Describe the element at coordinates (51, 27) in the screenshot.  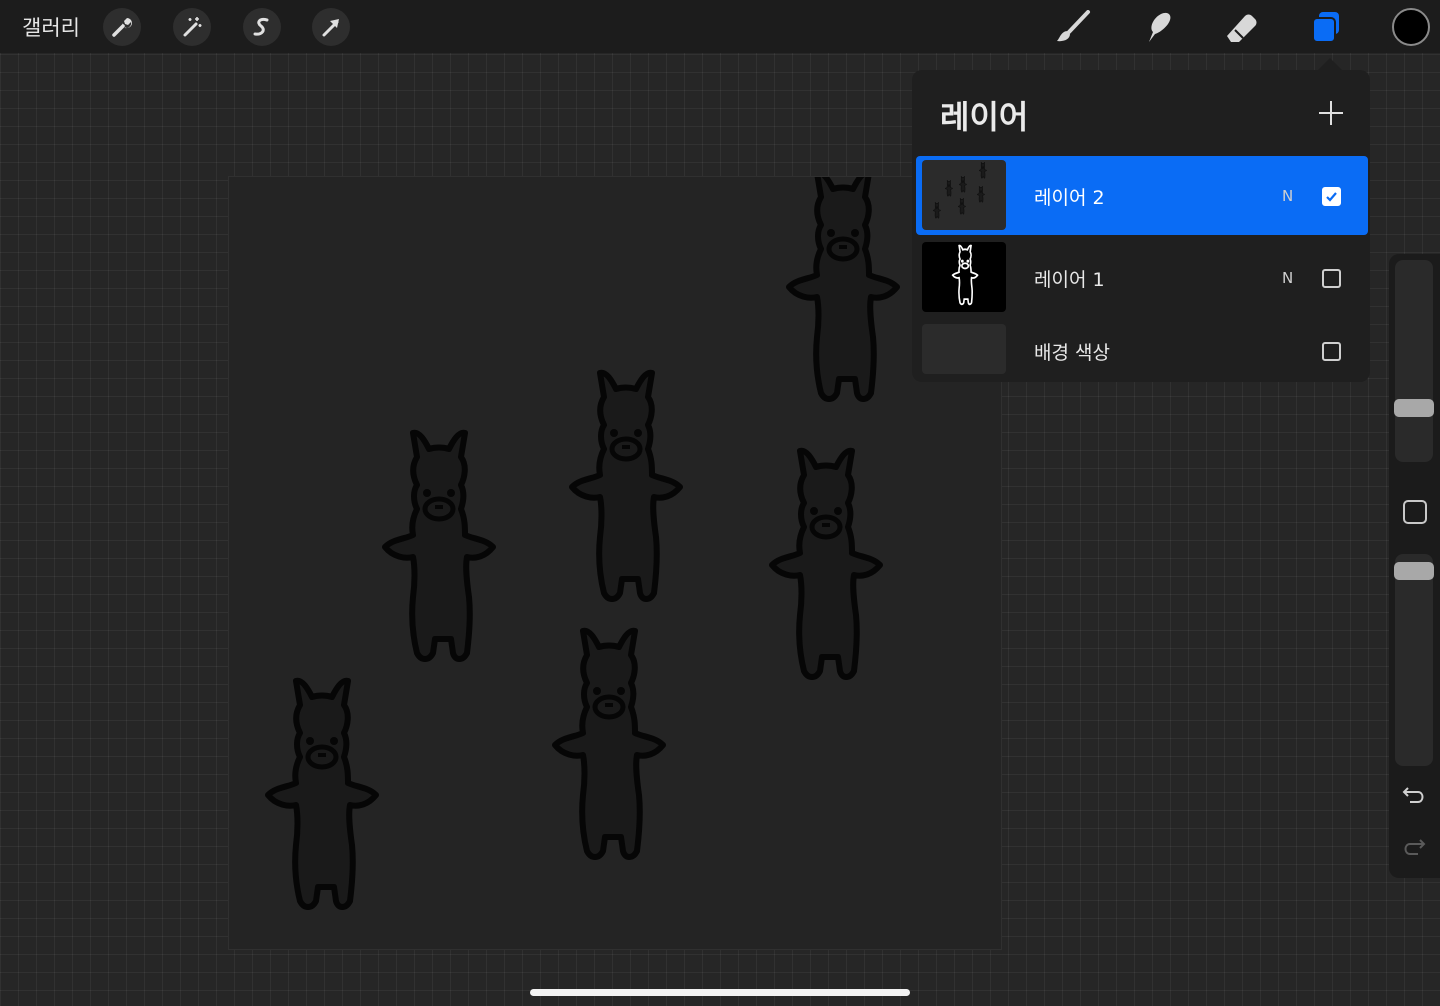
I see `gallery-button: 갤러리` at that location.